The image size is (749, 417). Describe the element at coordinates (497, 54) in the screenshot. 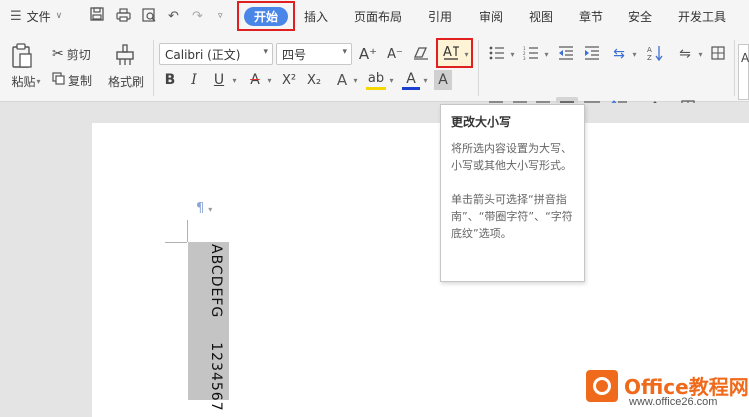

I see `bullet-list-button` at that location.